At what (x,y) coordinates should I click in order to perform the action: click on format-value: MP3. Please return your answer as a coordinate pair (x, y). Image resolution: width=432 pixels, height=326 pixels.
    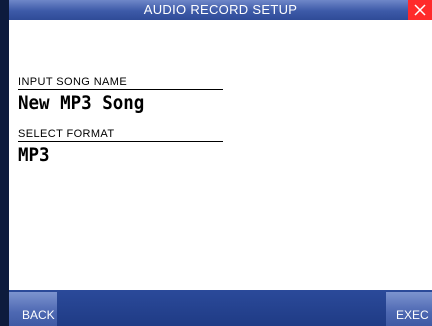
    Looking at the image, I should click on (112, 155).